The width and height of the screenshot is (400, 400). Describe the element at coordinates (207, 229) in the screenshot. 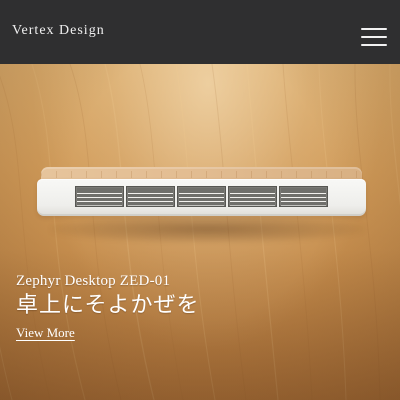

I see `product-shadow` at that location.